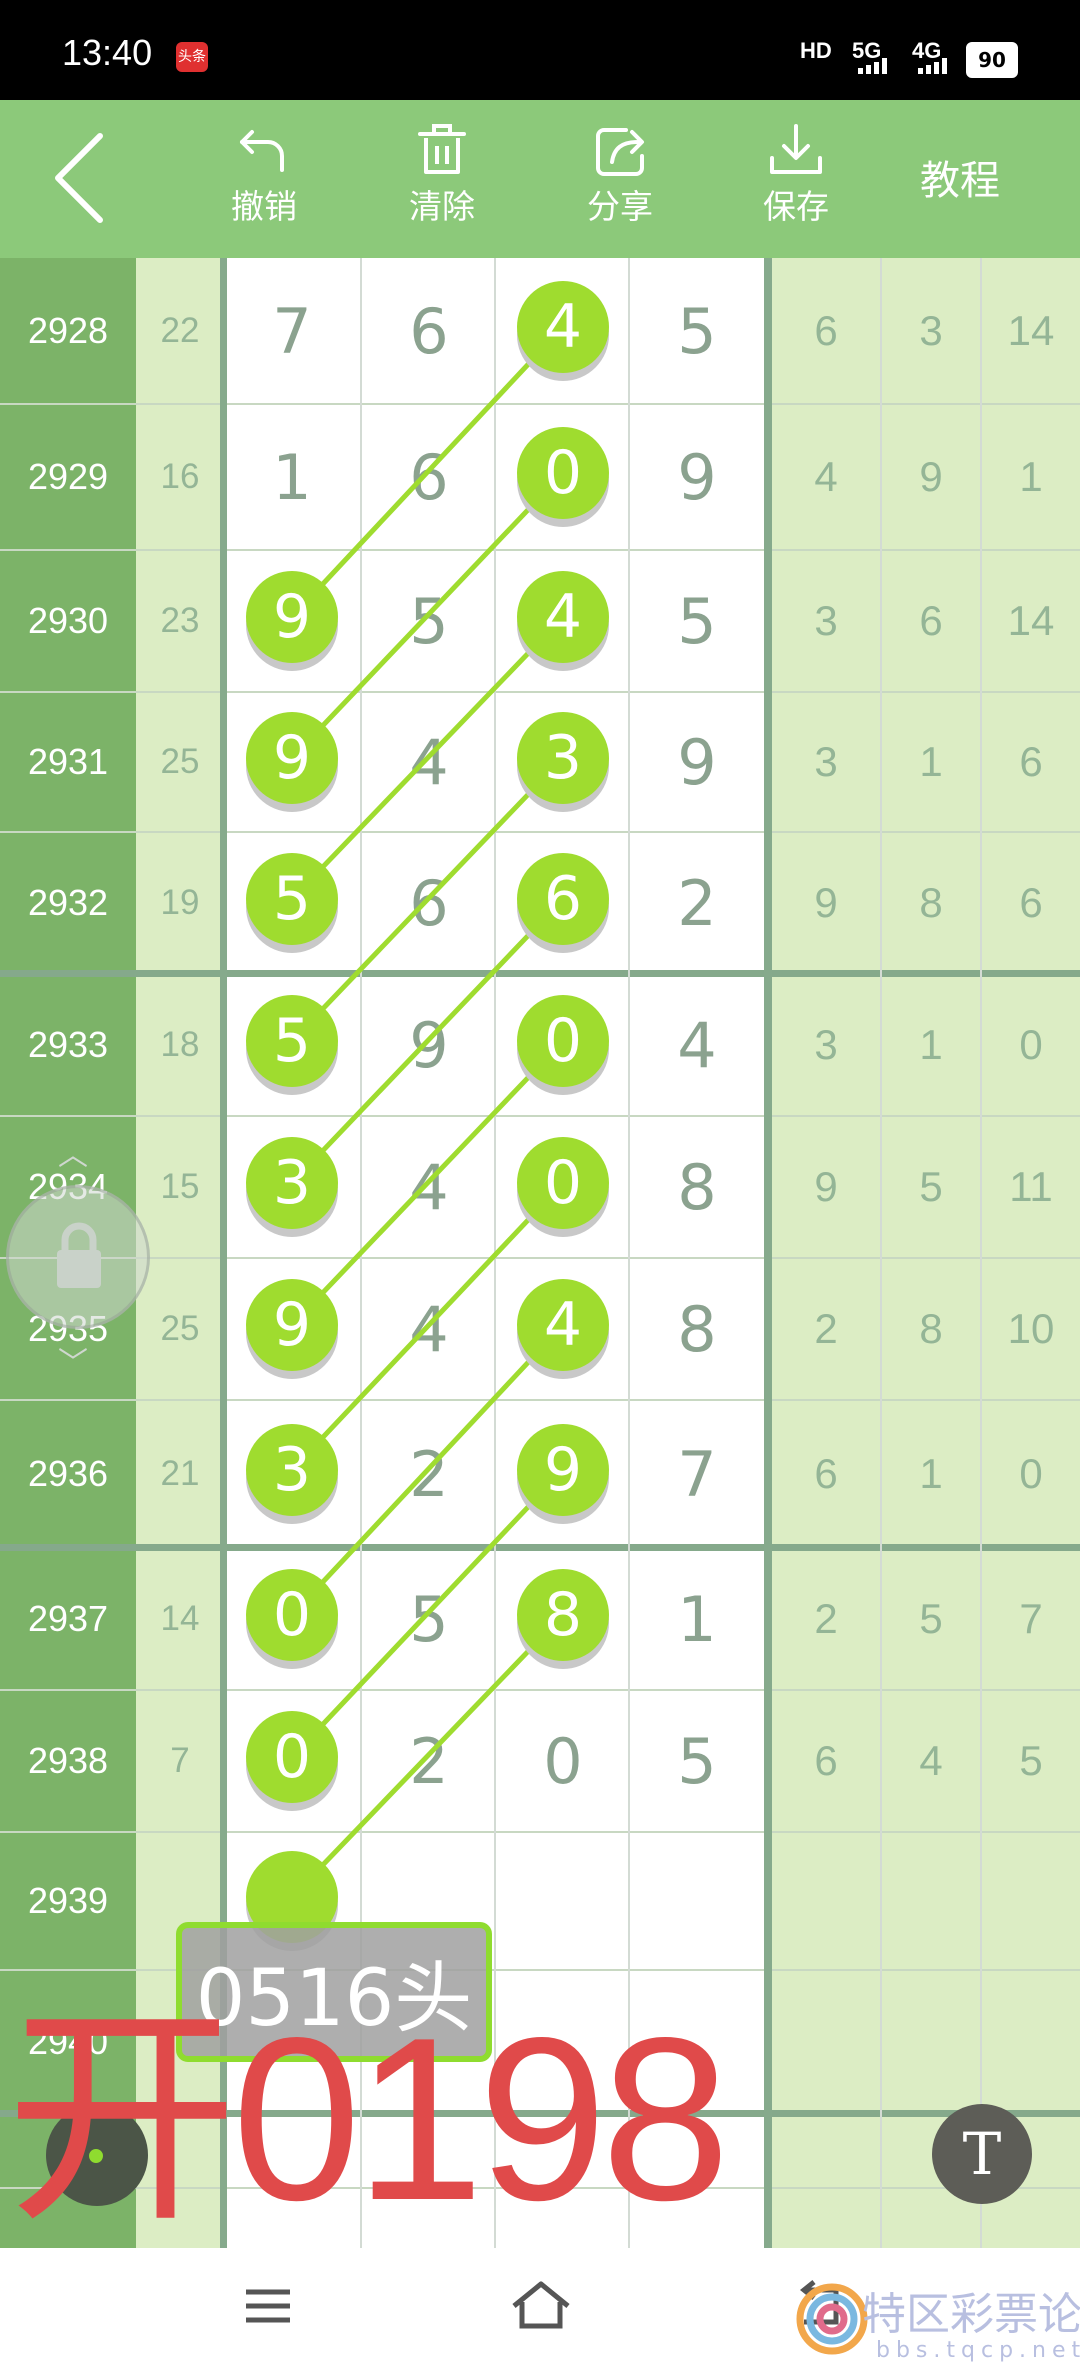  I want to click on back-button, so click(80, 178).